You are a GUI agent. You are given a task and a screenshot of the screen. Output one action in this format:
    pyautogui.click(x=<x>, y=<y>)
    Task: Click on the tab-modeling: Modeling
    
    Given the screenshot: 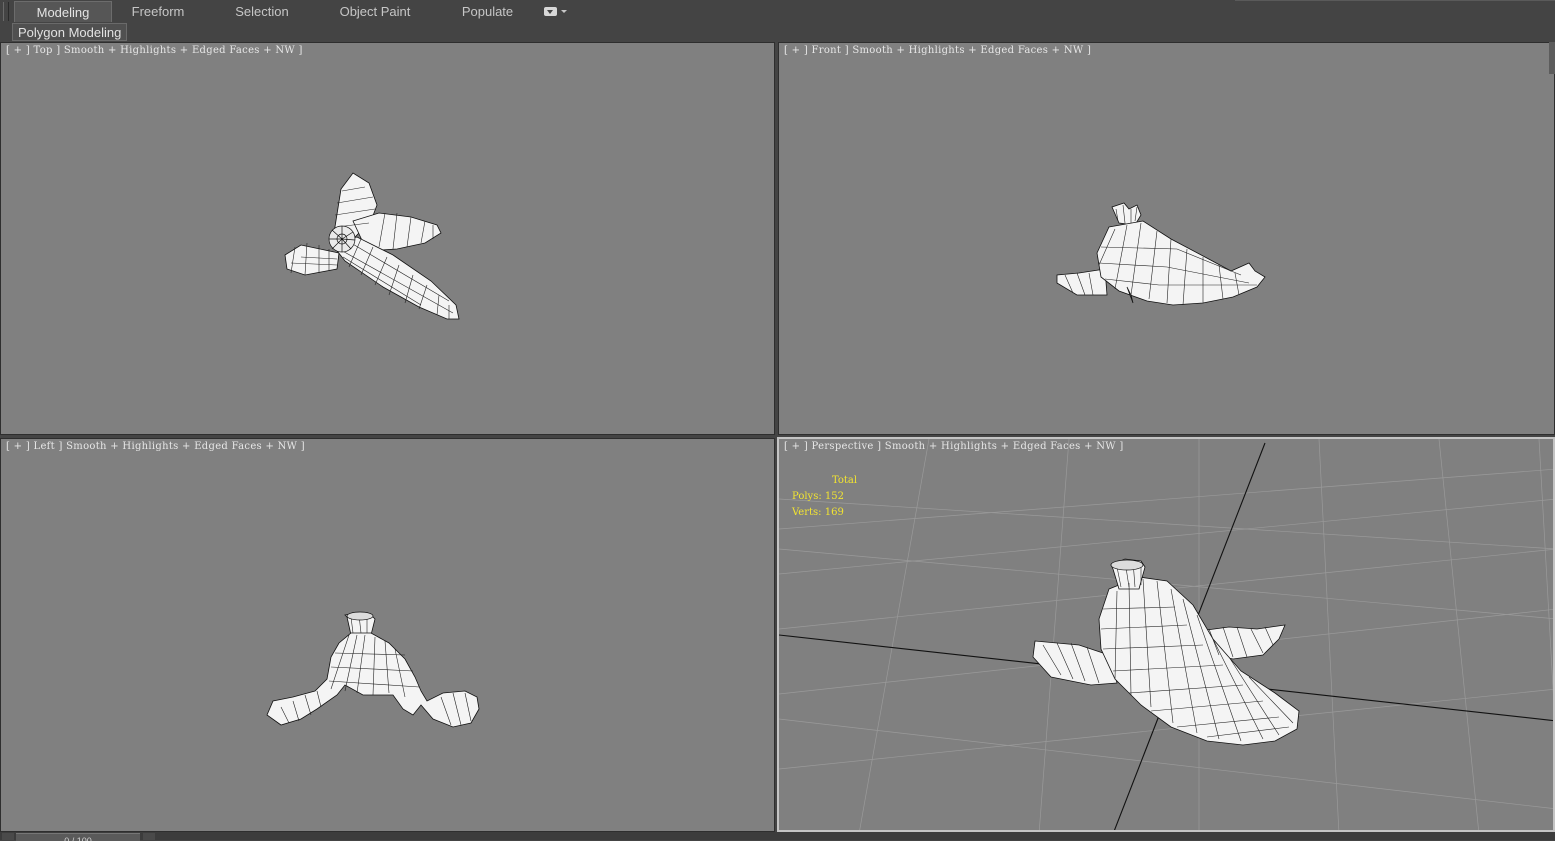 What is the action you would take?
    pyautogui.click(x=63, y=11)
    